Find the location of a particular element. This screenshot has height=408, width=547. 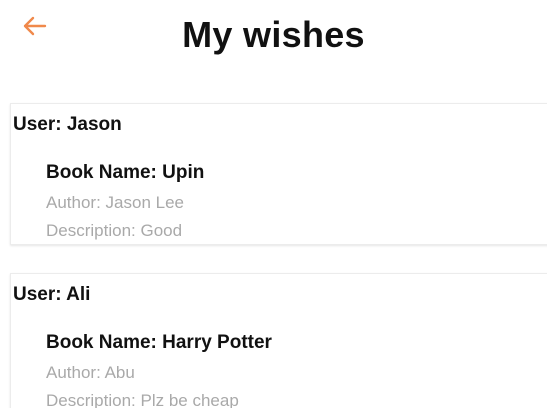

page-title: My wishes is located at coordinates (273, 34).